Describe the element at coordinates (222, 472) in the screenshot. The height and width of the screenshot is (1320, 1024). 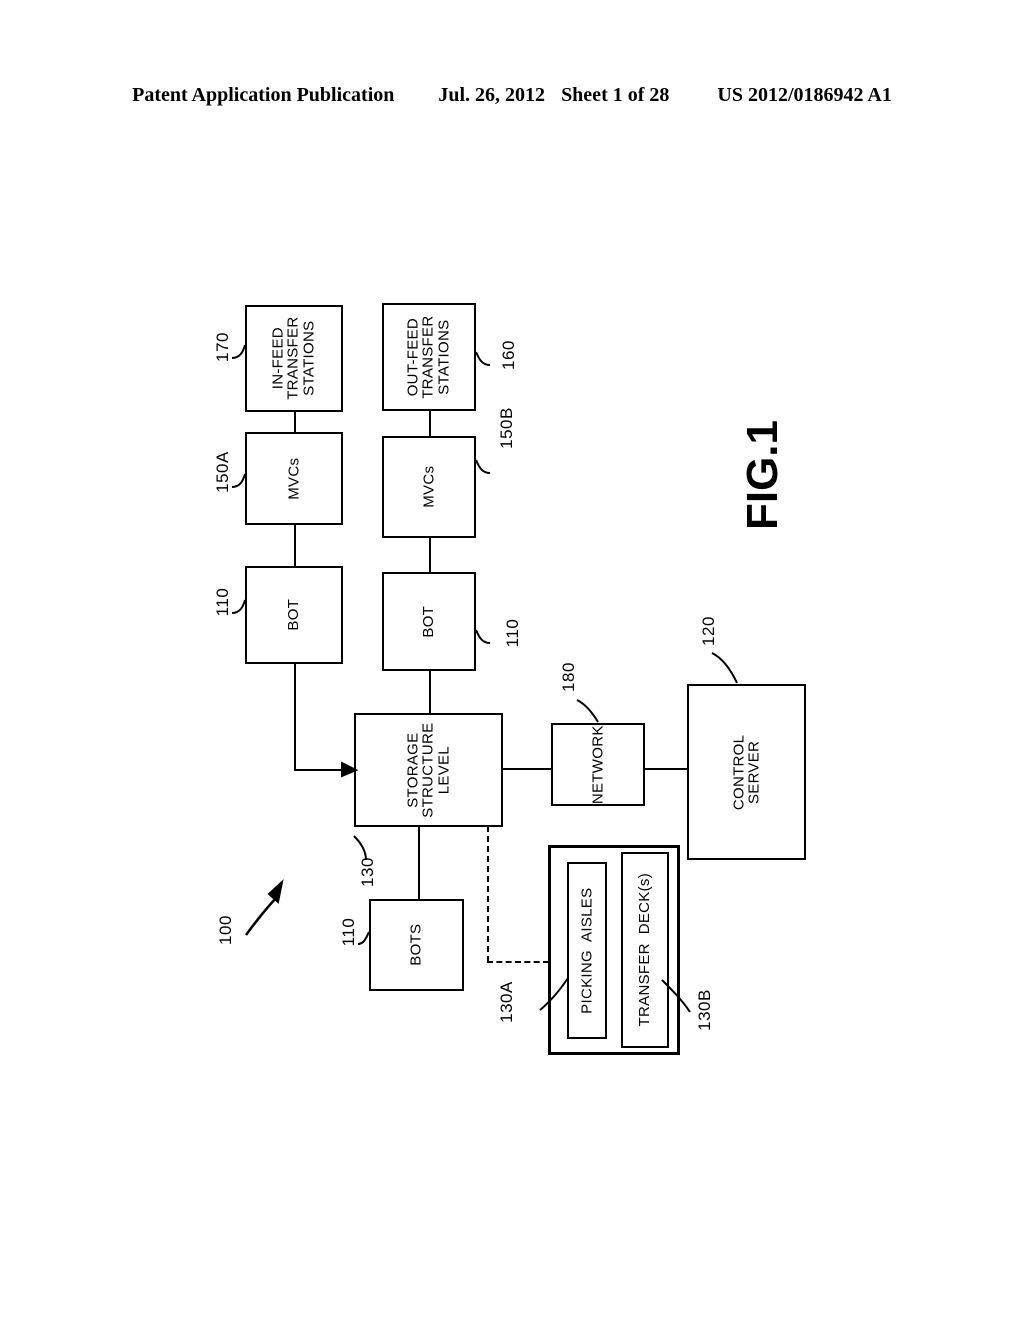
I see `refnum-150A: 150A` at that location.